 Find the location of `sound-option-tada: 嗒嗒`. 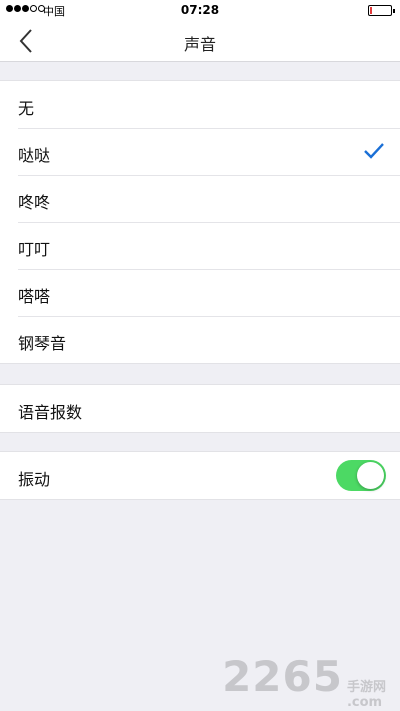

sound-option-tada: 嗒嗒 is located at coordinates (200, 292).